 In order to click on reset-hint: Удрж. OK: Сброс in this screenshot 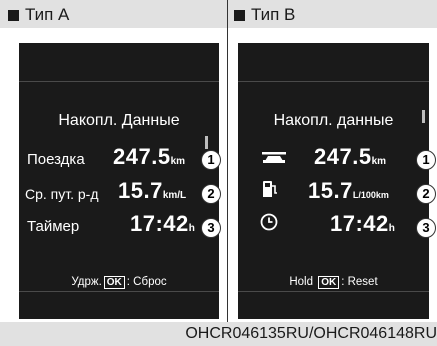, I will do `click(119, 282)`.